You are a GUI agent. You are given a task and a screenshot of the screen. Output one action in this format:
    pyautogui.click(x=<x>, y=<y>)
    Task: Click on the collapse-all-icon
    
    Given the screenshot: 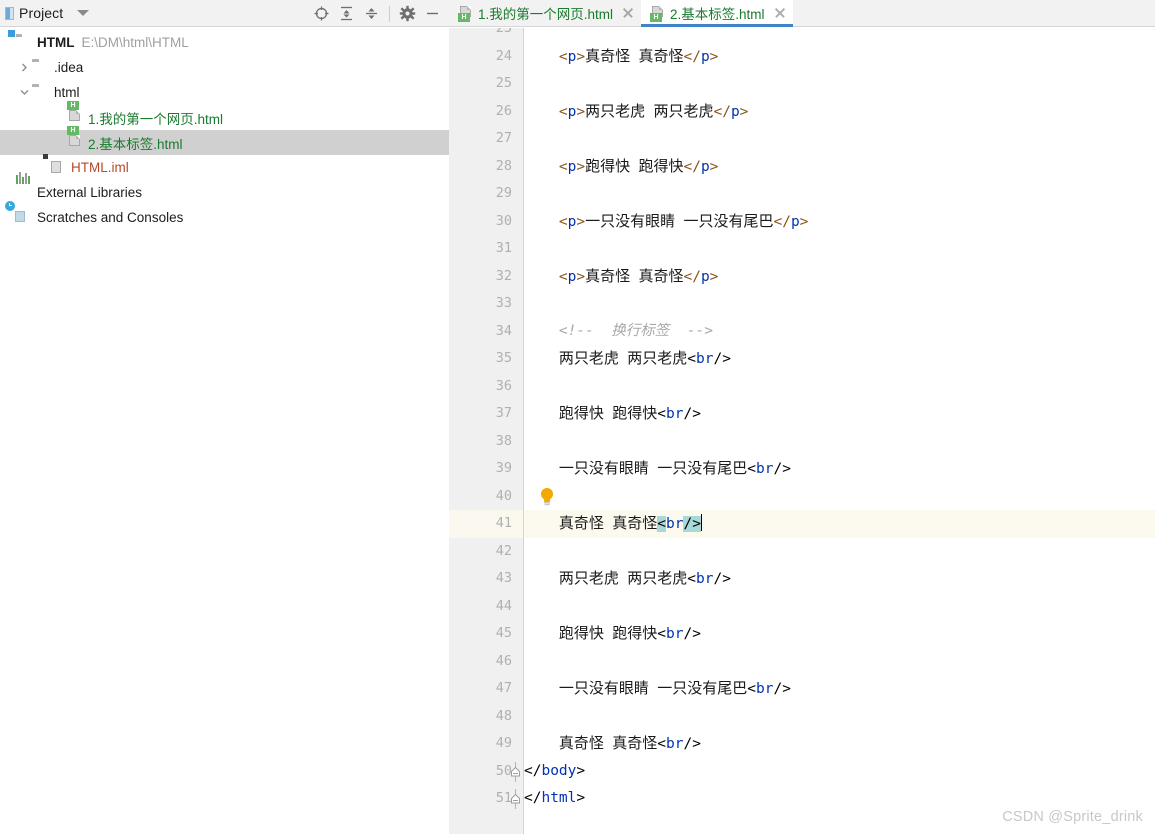 What is the action you would take?
    pyautogui.click(x=371, y=13)
    